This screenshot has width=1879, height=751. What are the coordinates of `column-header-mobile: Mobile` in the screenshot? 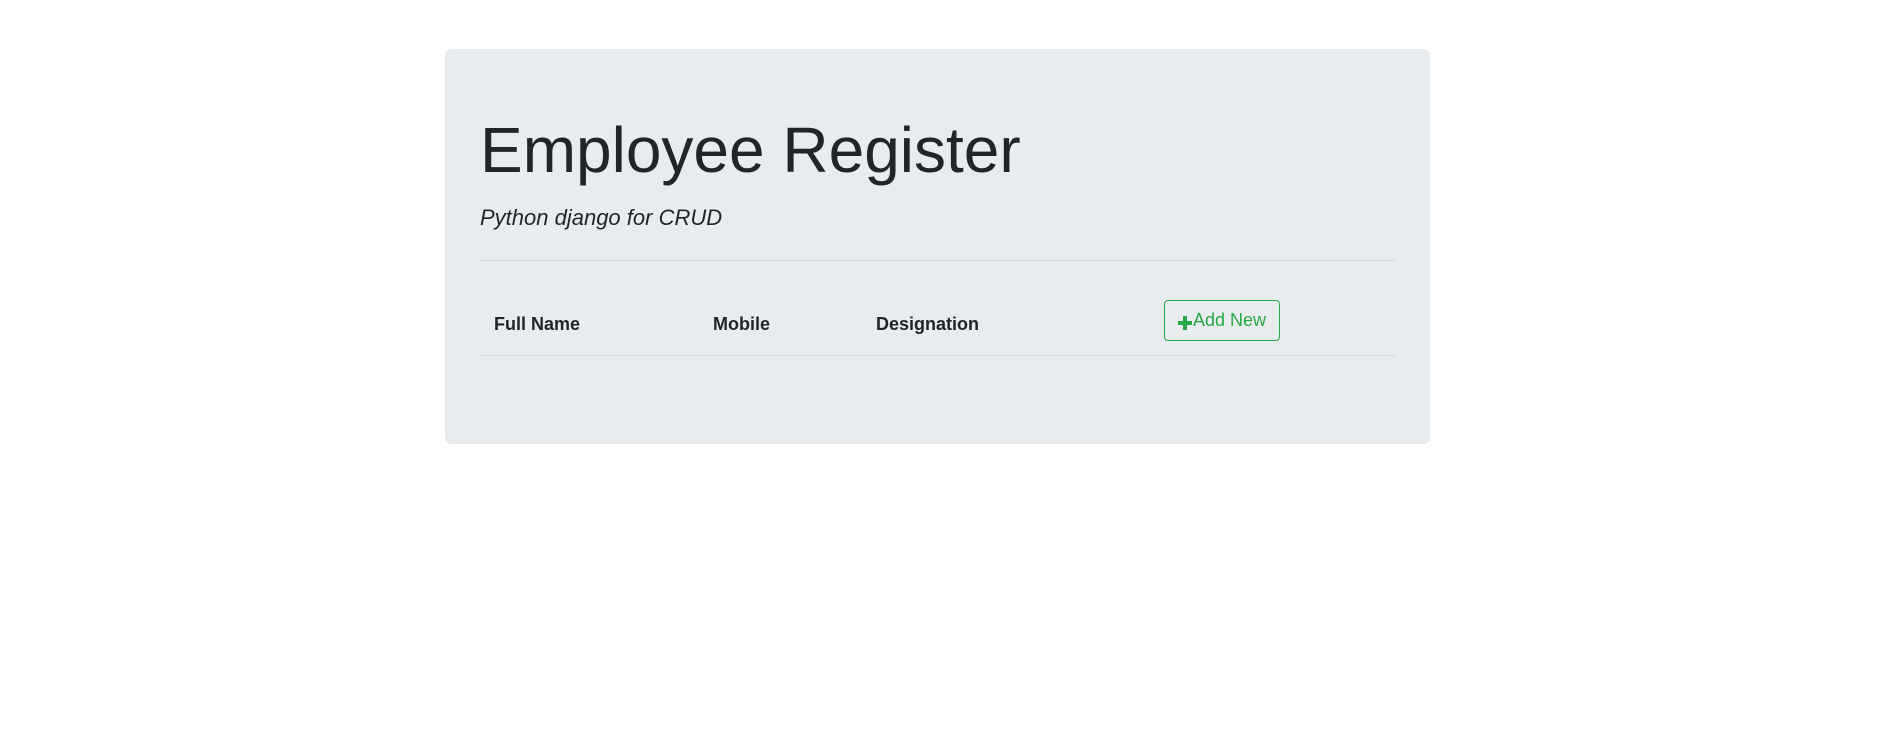 It's located at (741, 324).